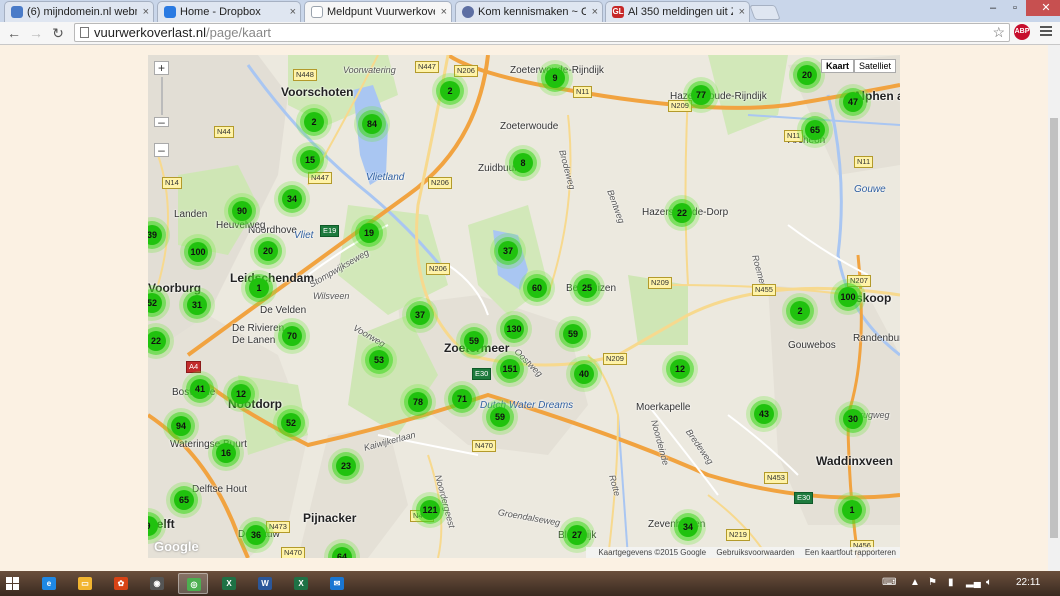 The height and width of the screenshot is (596, 1060). What do you see at coordinates (418, 402) in the screenshot?
I see `marker-cluster: 78` at bounding box center [418, 402].